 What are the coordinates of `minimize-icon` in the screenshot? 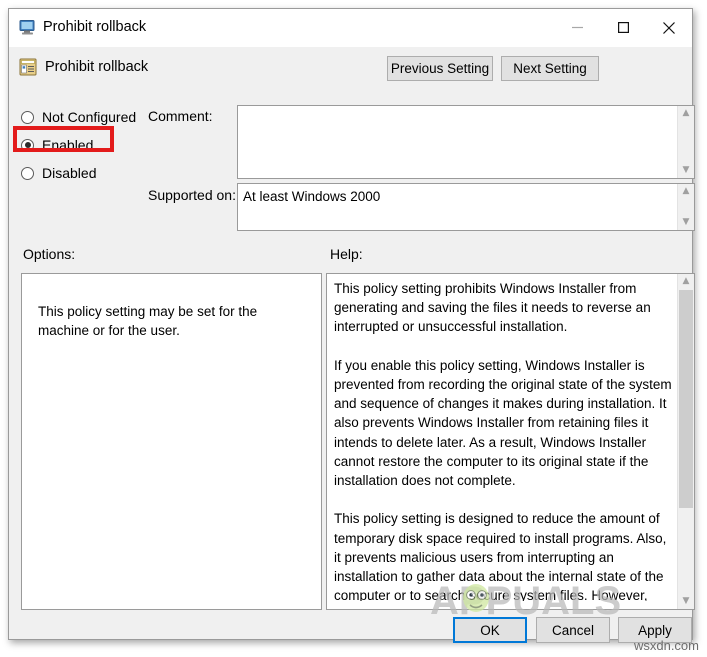 It's located at (577, 27).